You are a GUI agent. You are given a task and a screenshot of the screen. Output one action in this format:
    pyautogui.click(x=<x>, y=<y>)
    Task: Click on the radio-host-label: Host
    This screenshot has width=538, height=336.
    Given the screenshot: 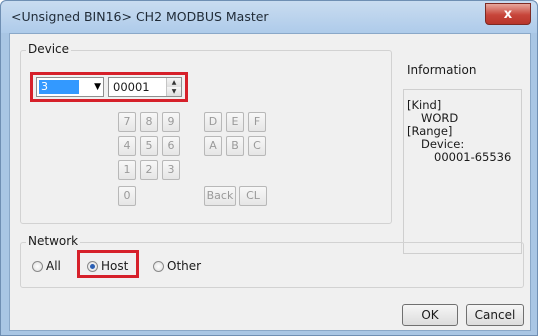 What is the action you would take?
    pyautogui.click(x=114, y=266)
    